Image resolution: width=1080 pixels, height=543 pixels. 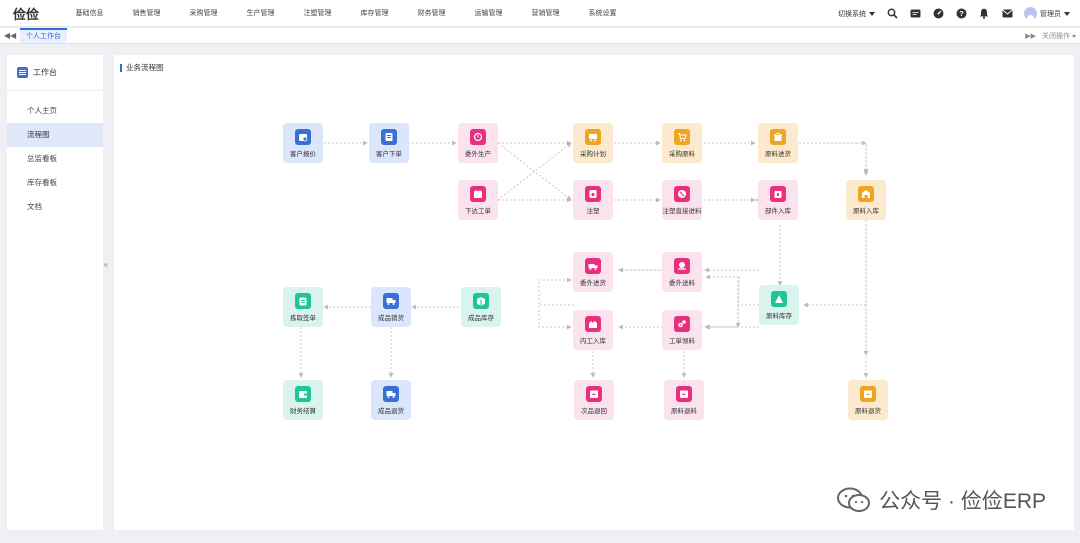 What do you see at coordinates (866, 200) in the screenshot?
I see `node-raw-material-inbound: 原料入库` at bounding box center [866, 200].